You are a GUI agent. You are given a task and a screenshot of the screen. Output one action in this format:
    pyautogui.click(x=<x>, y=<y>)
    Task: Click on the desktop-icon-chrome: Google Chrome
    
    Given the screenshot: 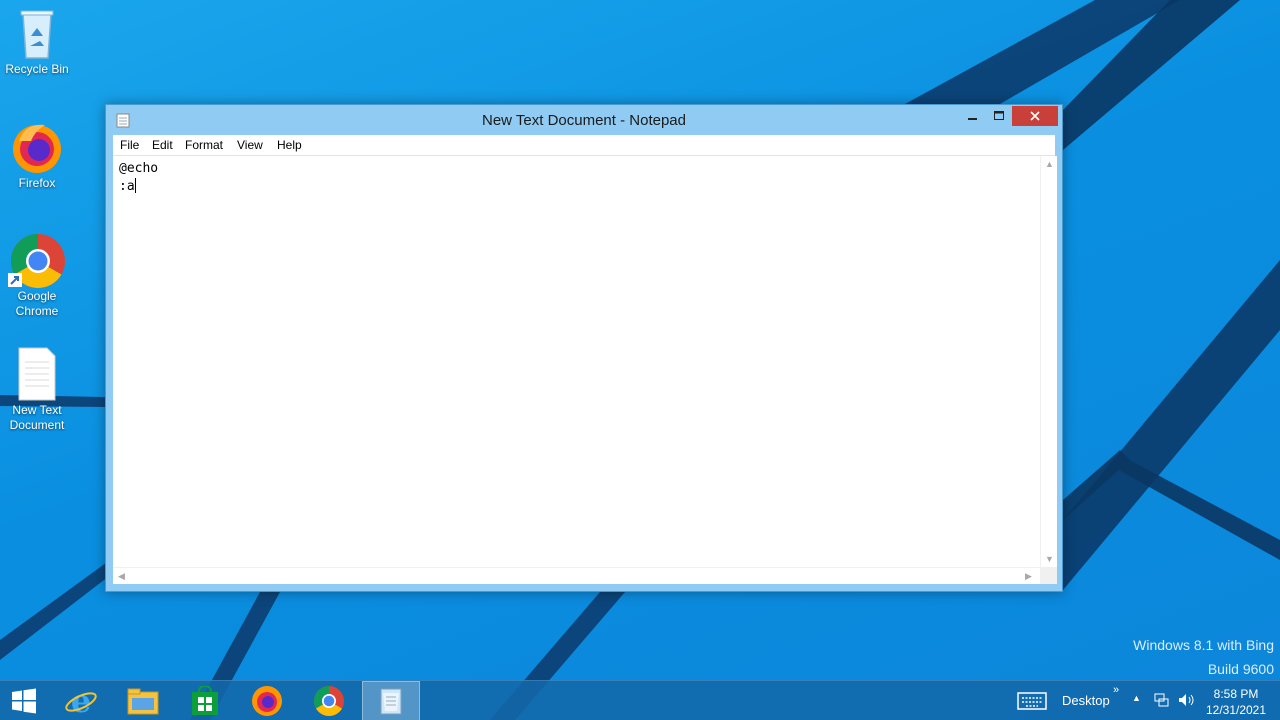 What is the action you would take?
    pyautogui.click(x=37, y=275)
    